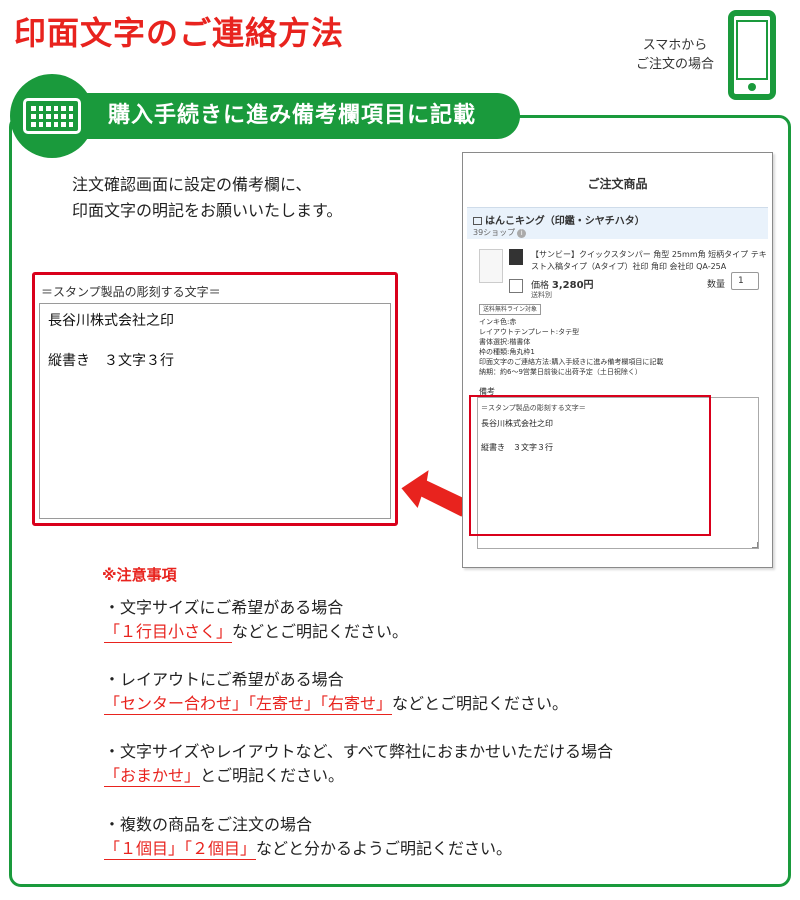 The image size is (800, 900). Describe the element at coordinates (152, 776) in the screenshot. I see `caution-highlight: 「おまかせ」` at that location.